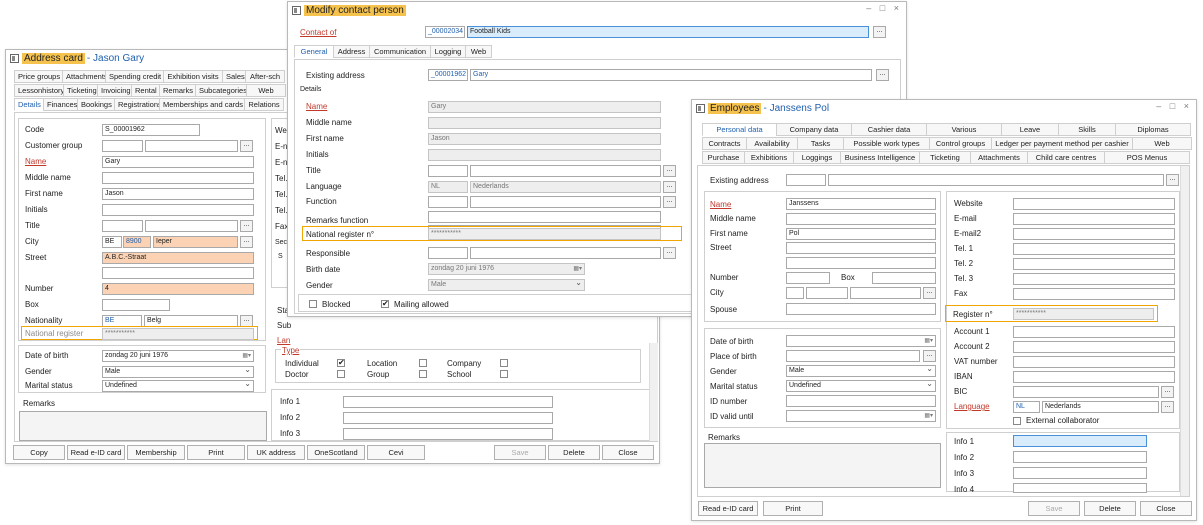 The image size is (1203, 525). I want to click on fax-field, so click(1094, 294).